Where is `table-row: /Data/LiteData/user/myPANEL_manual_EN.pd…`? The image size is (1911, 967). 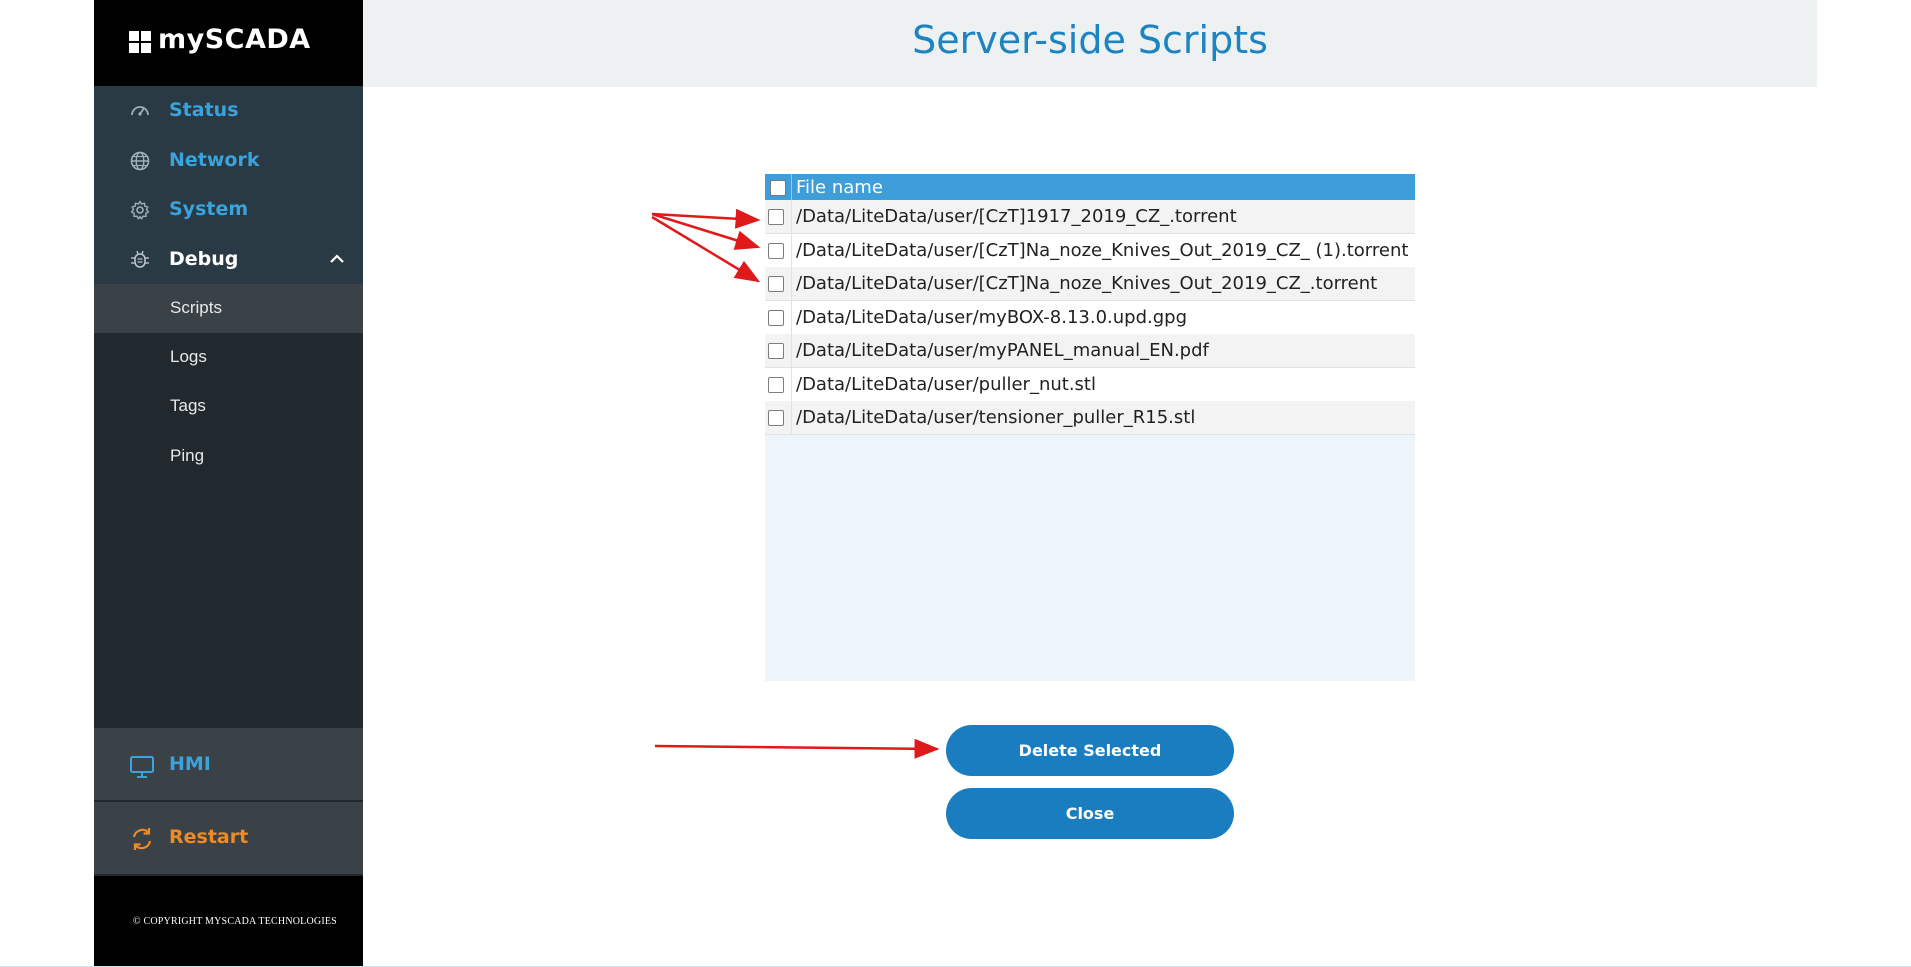 table-row: /Data/LiteData/user/myPANEL_manual_EN.pd… is located at coordinates (1090, 351).